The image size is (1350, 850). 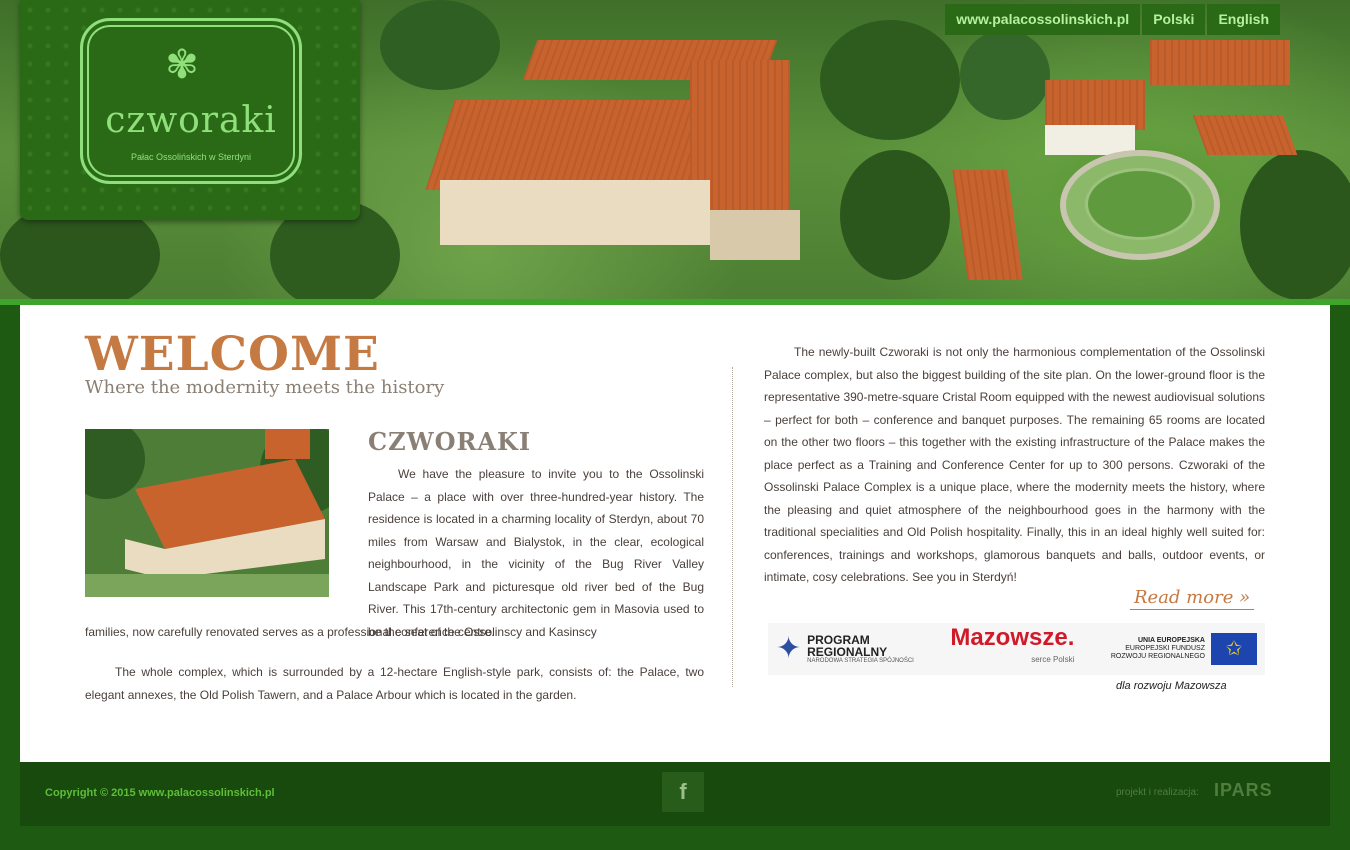 I want to click on logo-panel: ✾ czworaki Pałac Ossolińskich w Sterdyni, so click(x=190, y=110).